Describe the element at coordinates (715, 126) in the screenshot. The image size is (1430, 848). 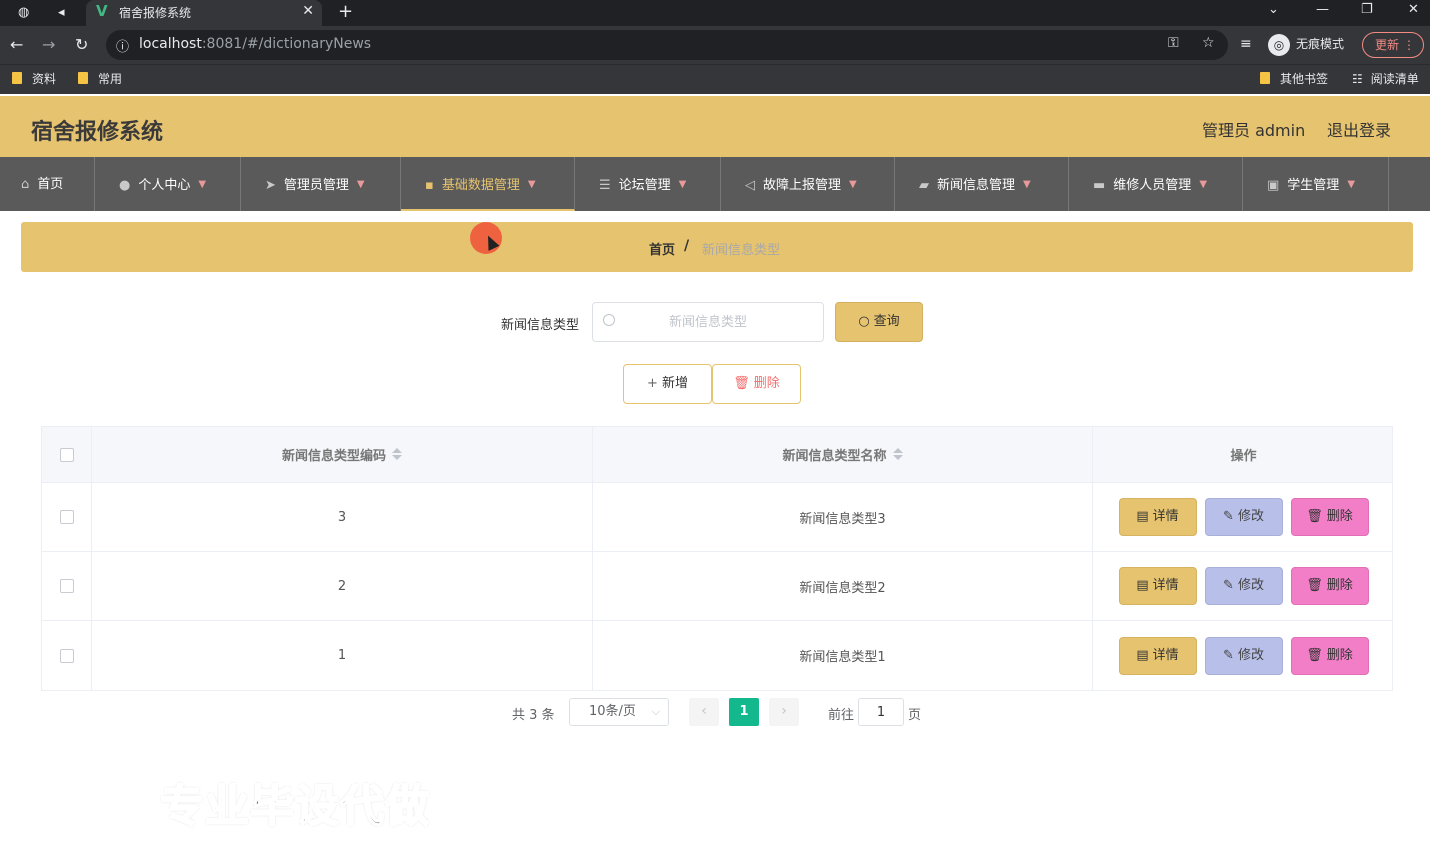
I see `app-header: 宿舍报修系统 管理员 admin 退出登录` at that location.